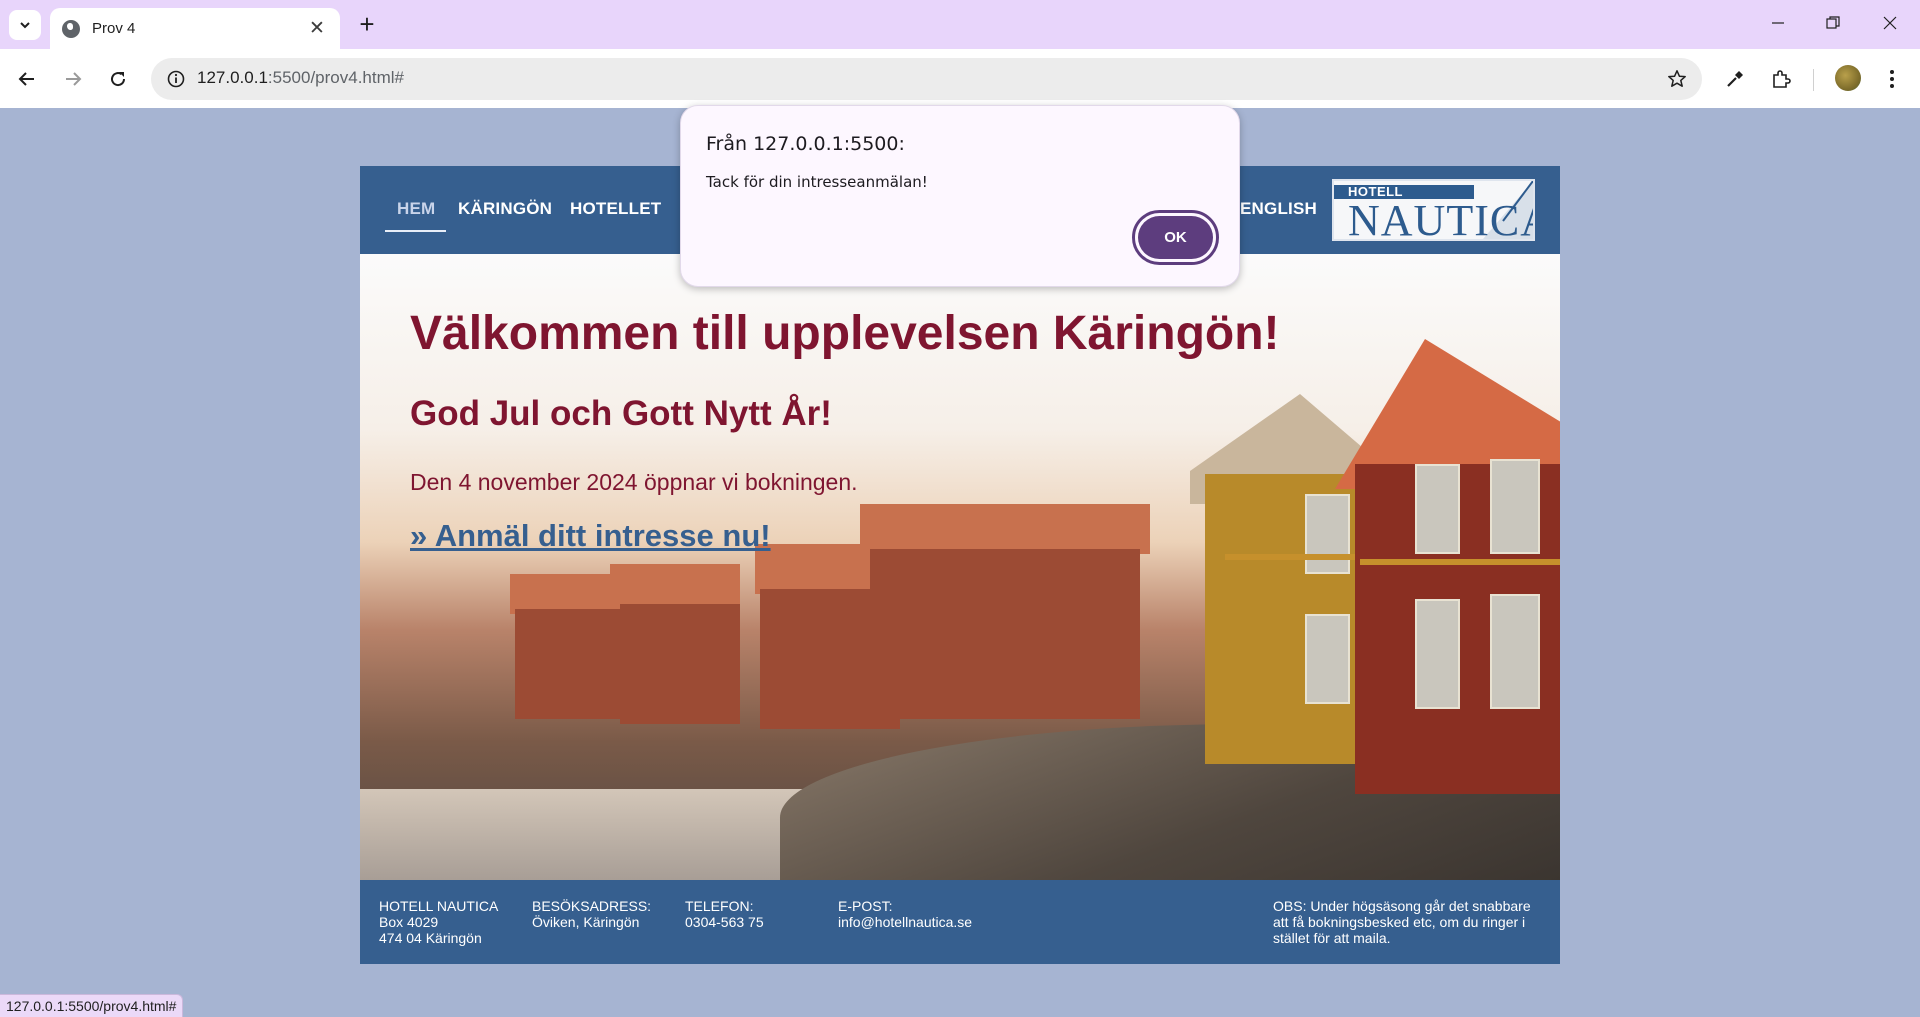 The width and height of the screenshot is (1920, 1017). What do you see at coordinates (505, 209) in the screenshot?
I see `nav-karingon: KÄRINGÖN` at bounding box center [505, 209].